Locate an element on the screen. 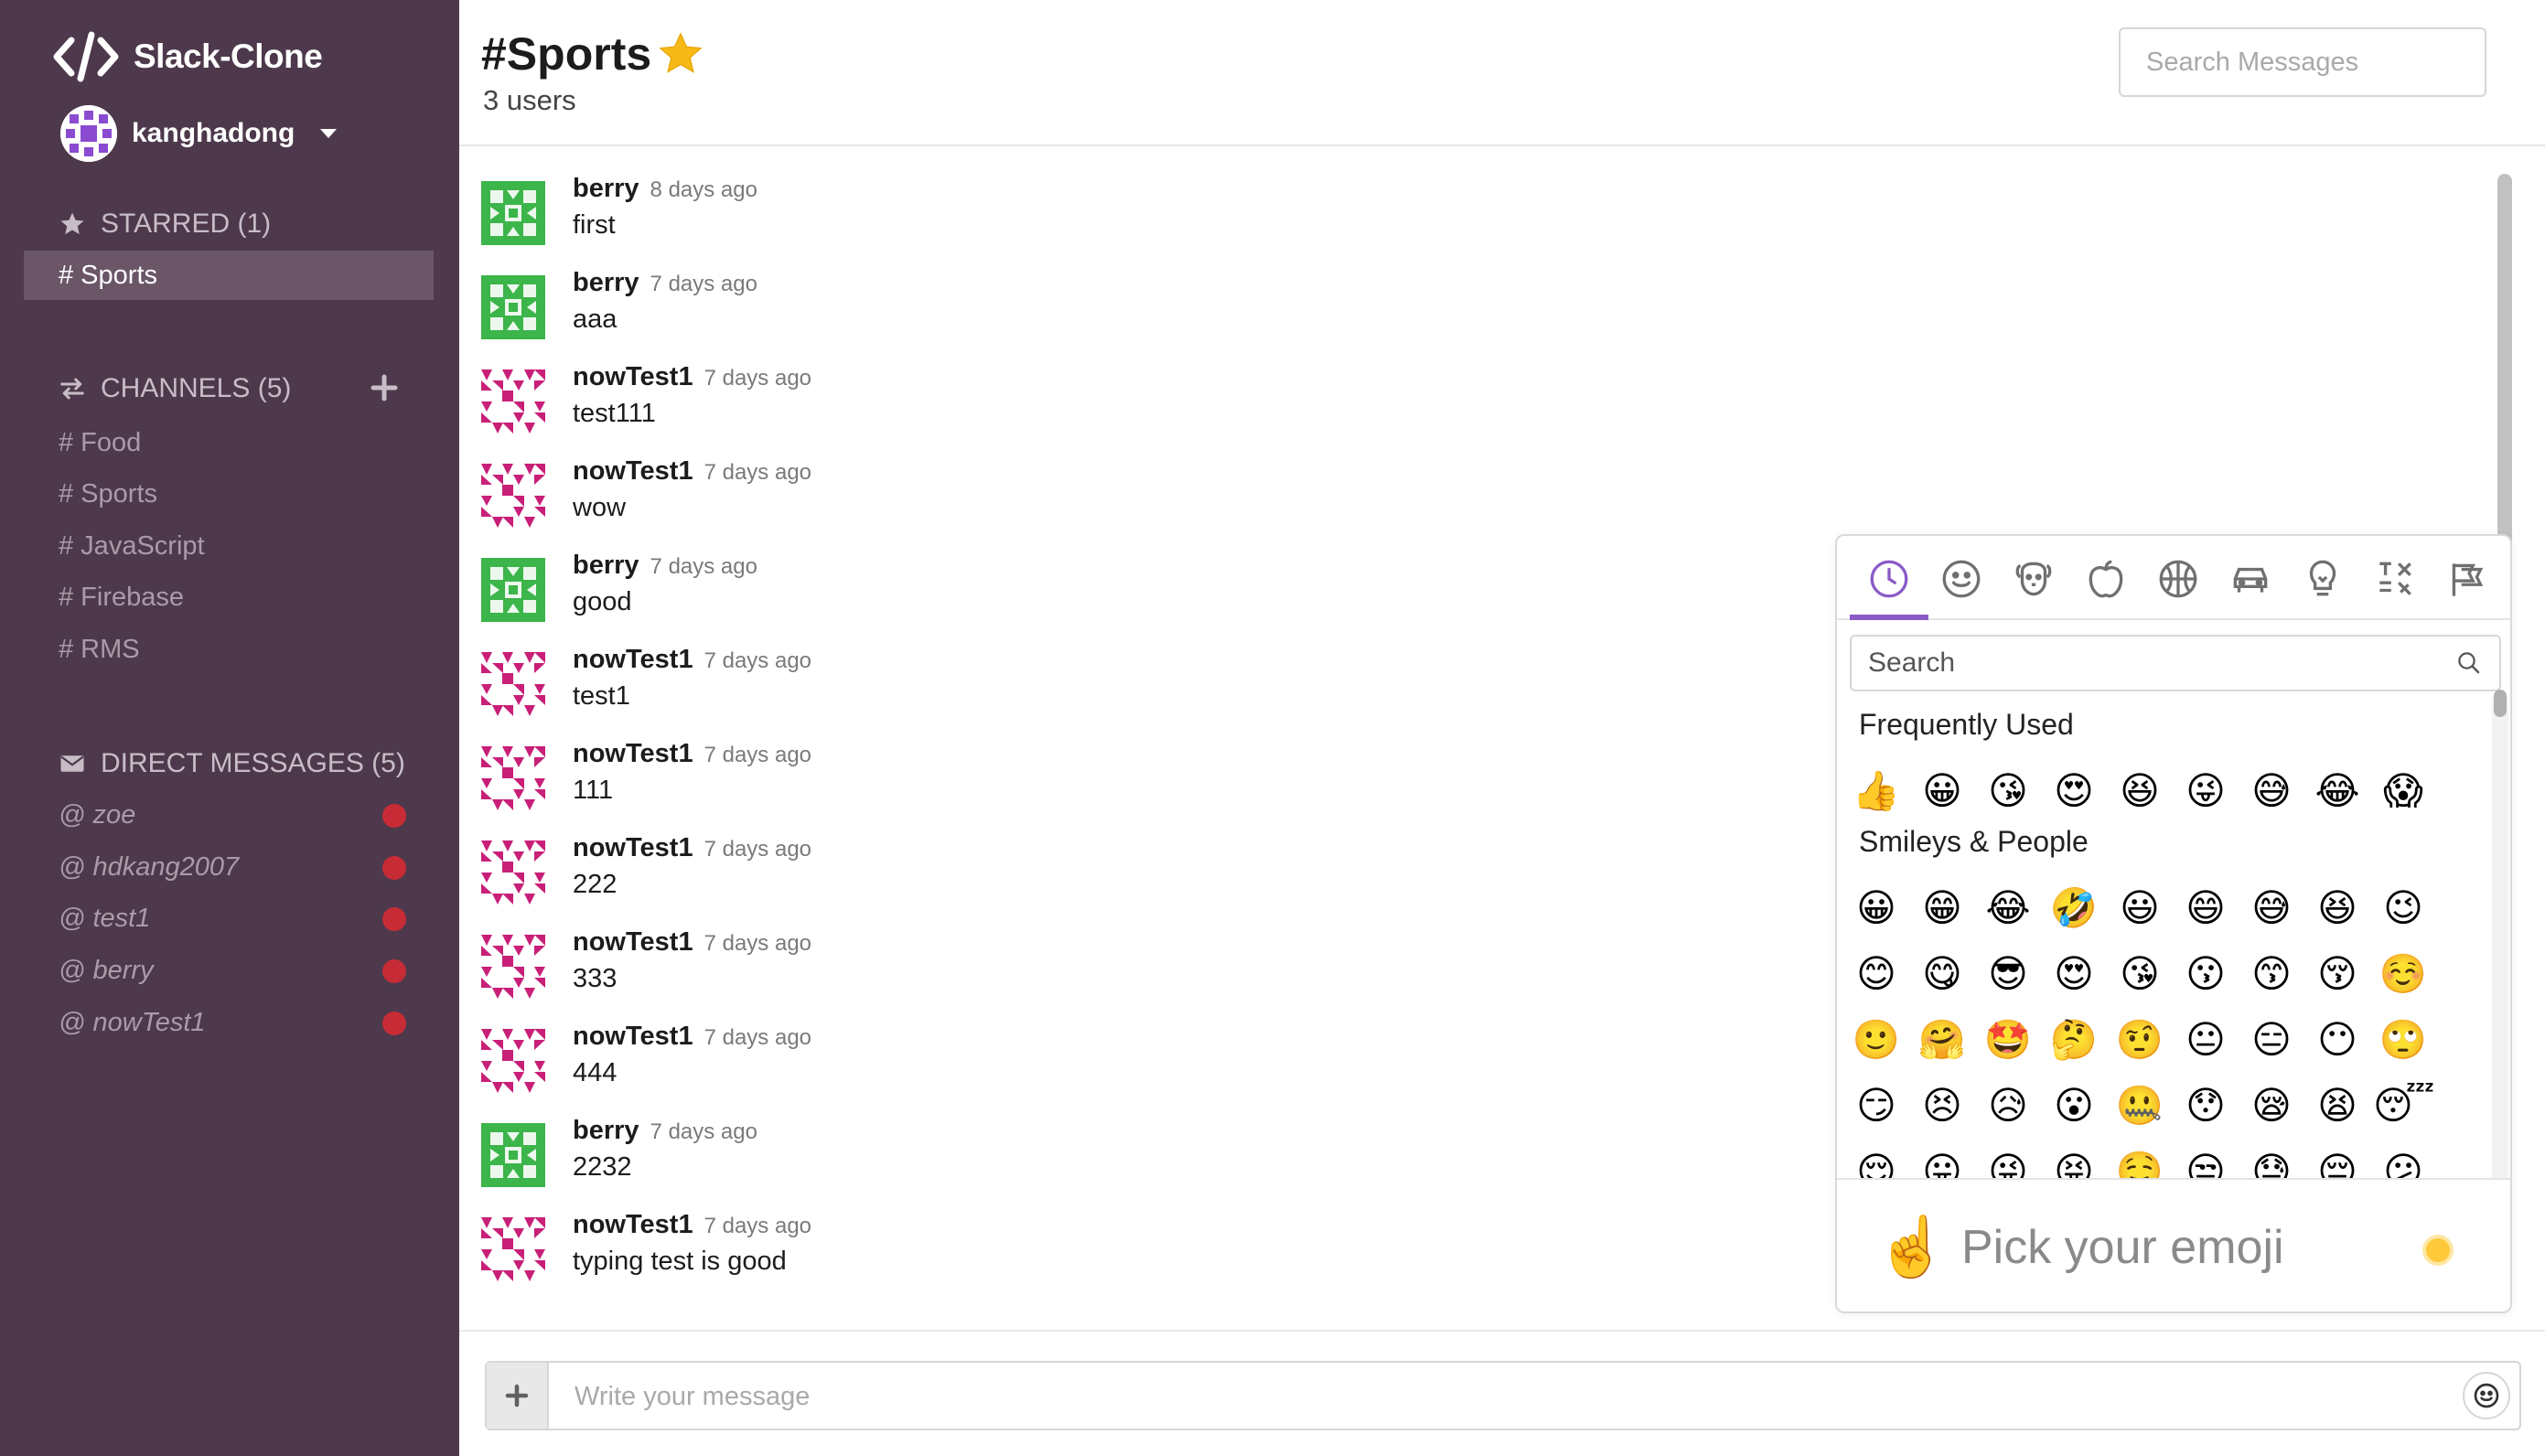 Image resolution: width=2545 pixels, height=1456 pixels. skin-tone-selector is located at coordinates (2438, 1250).